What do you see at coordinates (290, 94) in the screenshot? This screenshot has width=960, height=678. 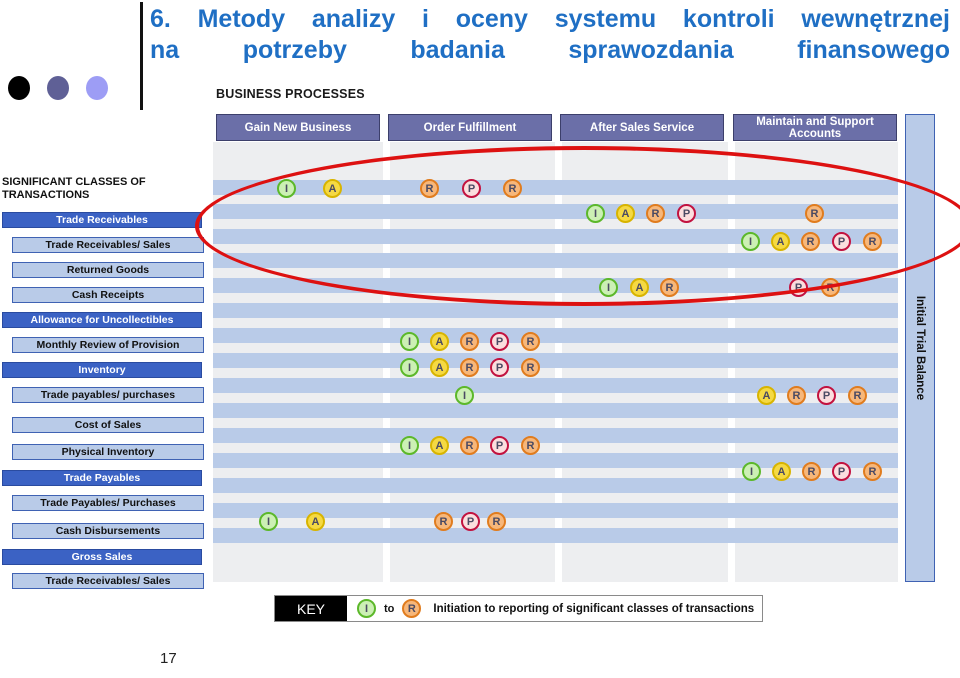 I see `business-processes-caption: BUSINESS PROCESSES` at bounding box center [290, 94].